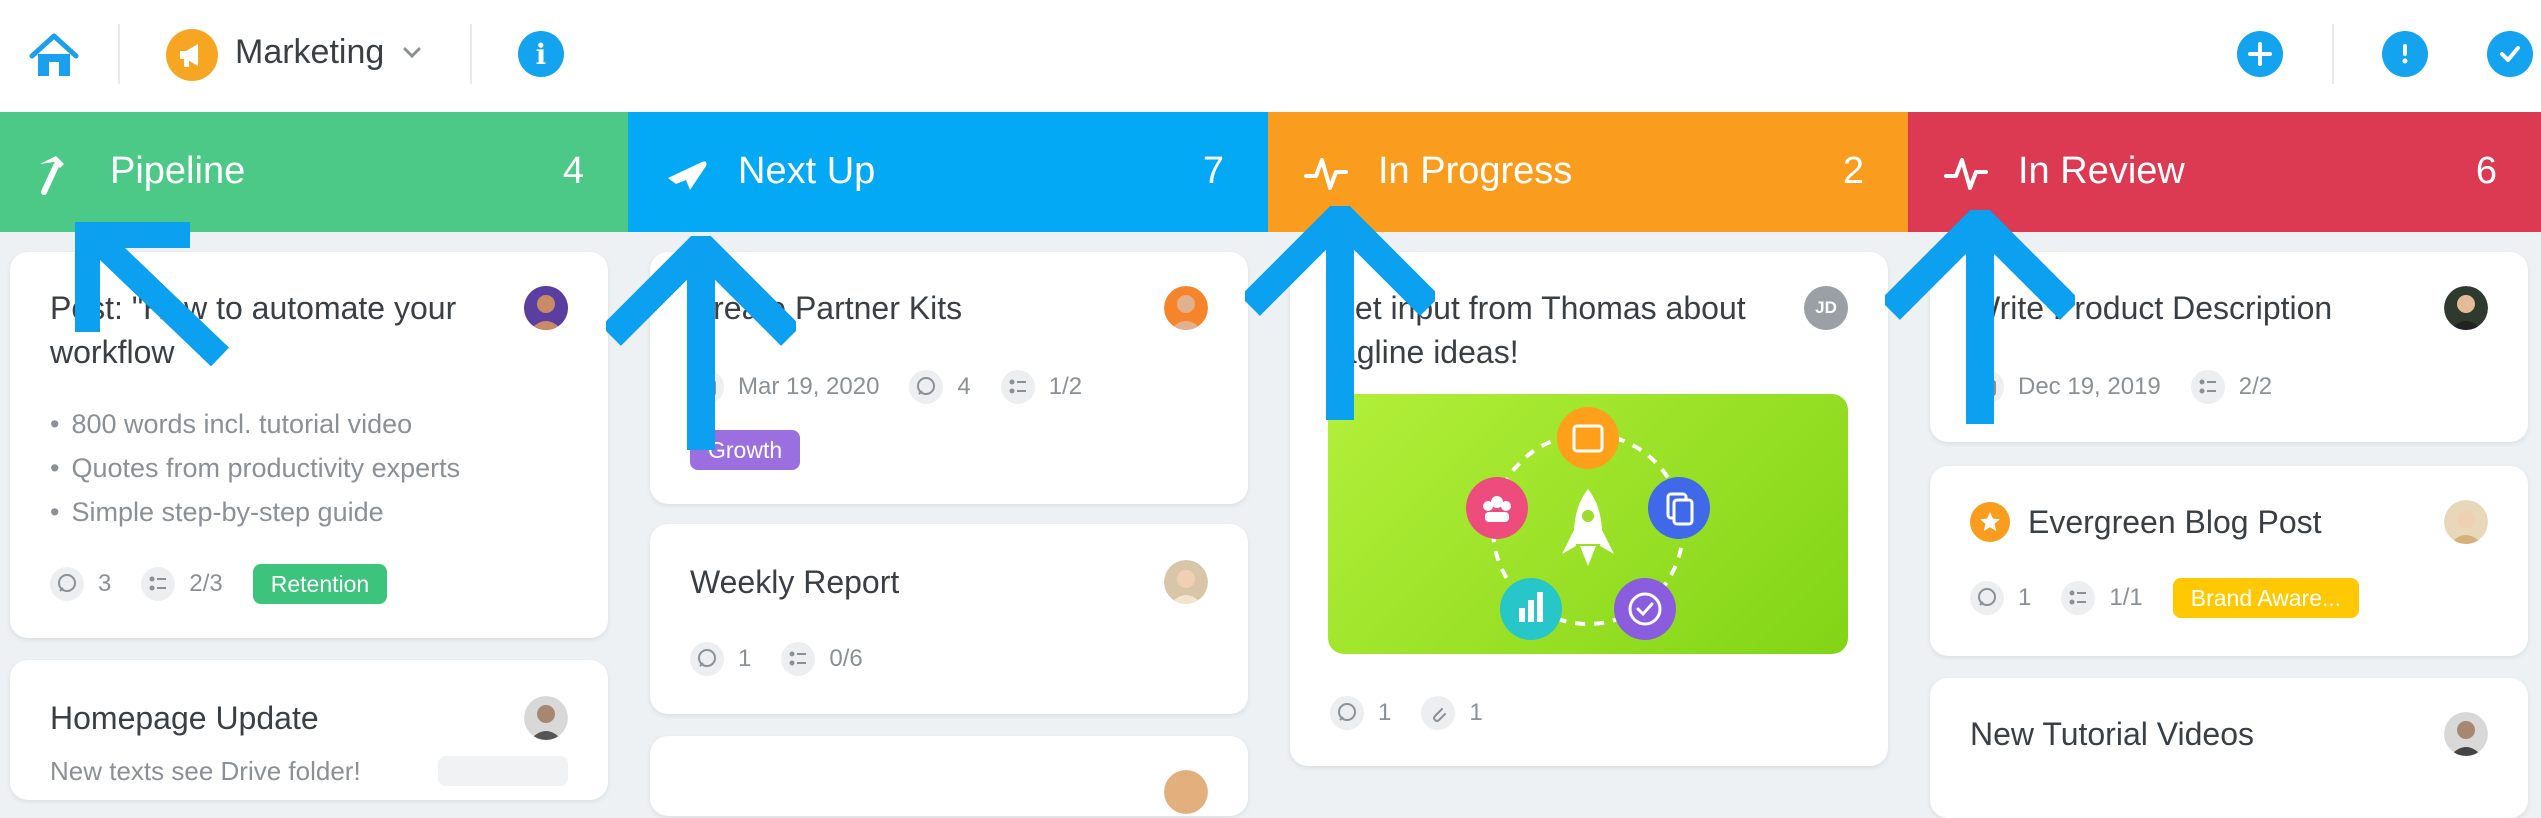  What do you see at coordinates (184, 718) in the screenshot?
I see `card-title: Homepage Update` at bounding box center [184, 718].